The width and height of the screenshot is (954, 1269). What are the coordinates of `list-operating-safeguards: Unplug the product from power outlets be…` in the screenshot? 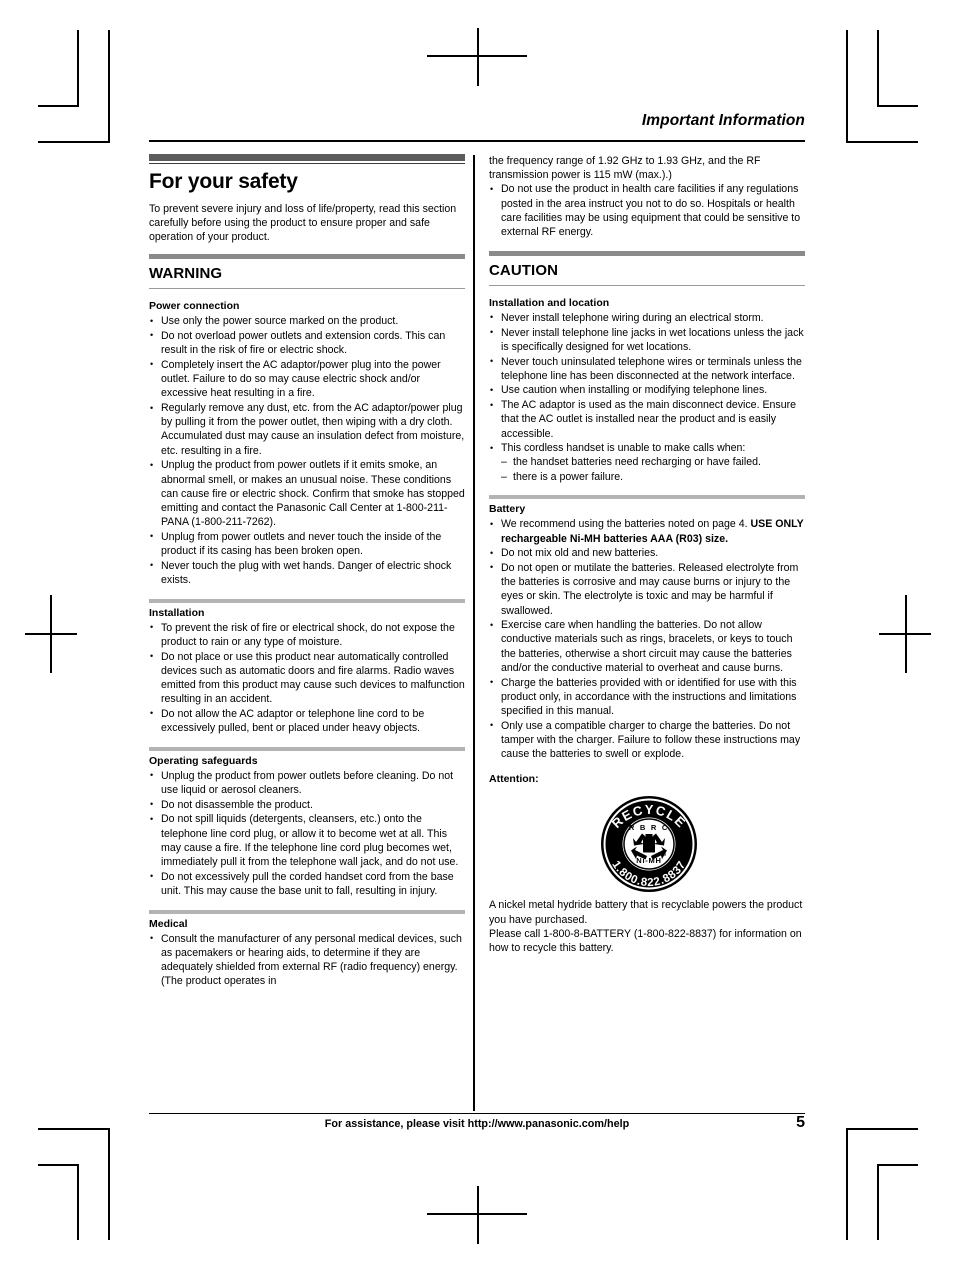 It's located at (307, 833).